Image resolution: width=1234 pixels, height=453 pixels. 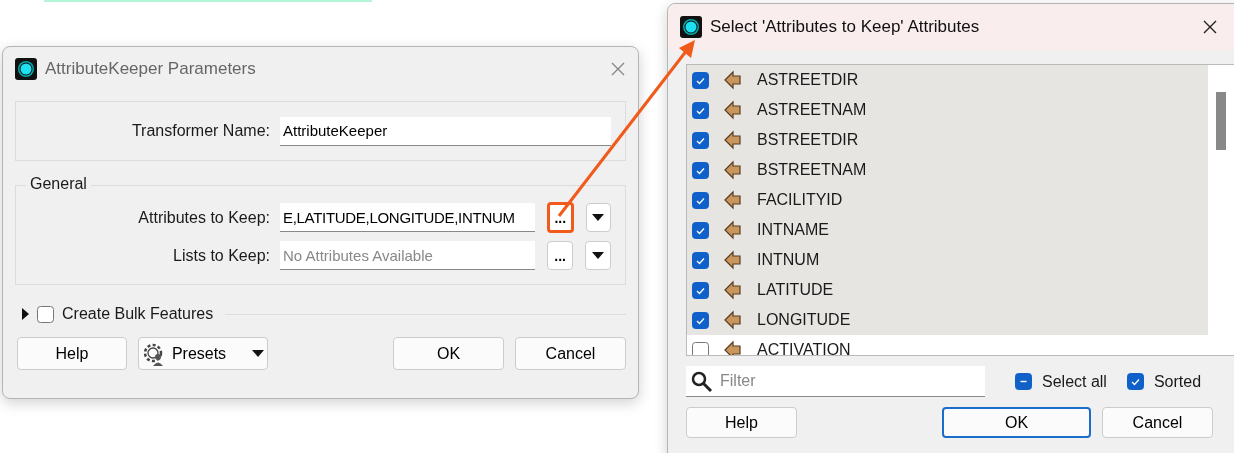 I want to click on attribute-name: BSTREETDIR, so click(x=808, y=140).